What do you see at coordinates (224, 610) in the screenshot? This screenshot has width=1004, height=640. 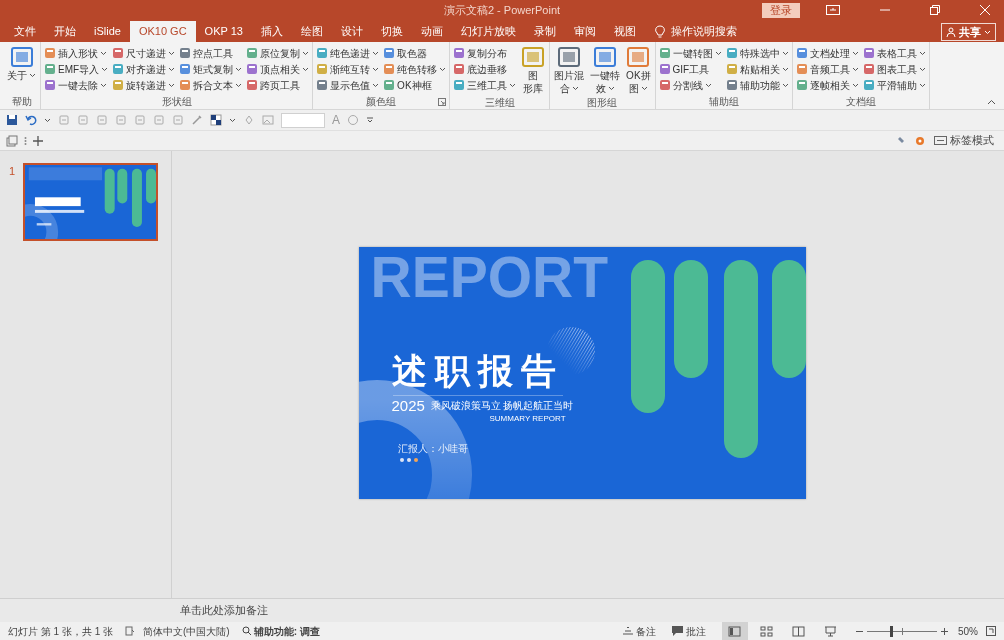 I see `notes-placeholder: 单击此处添加备注` at bounding box center [224, 610].